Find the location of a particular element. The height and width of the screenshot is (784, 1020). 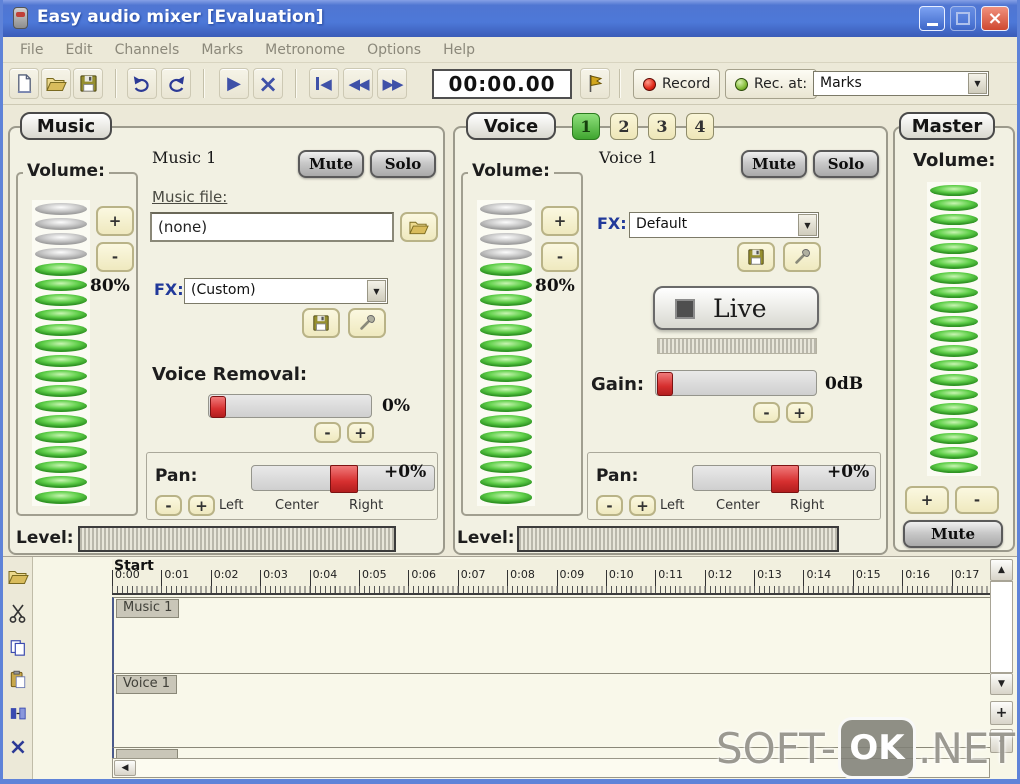

redo-button is located at coordinates (176, 83).